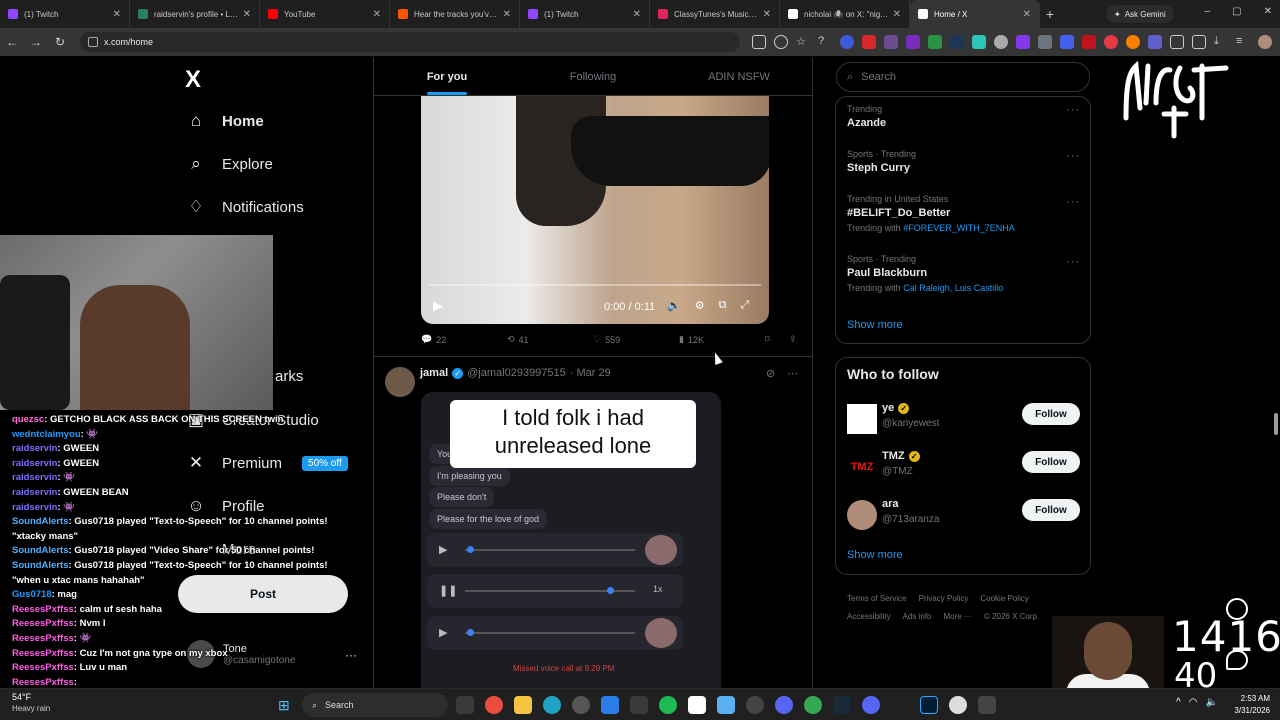 This screenshot has height=720, width=1280. I want to click on bookmark-star-icon: ☆, so click(803, 42).